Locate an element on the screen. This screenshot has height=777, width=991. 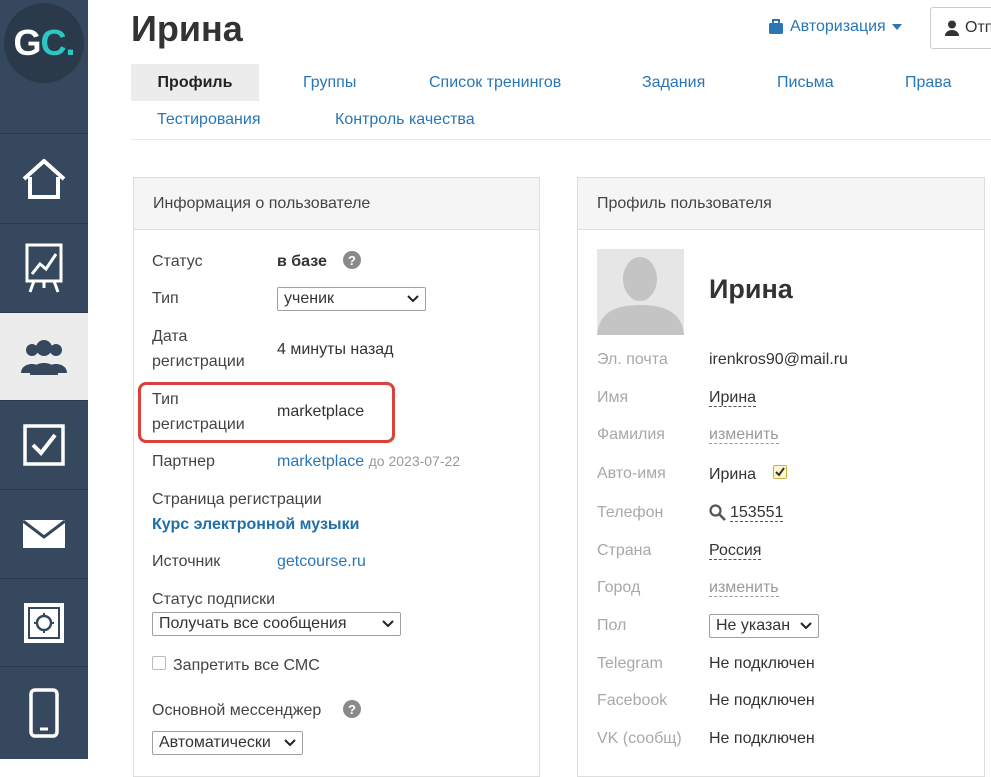
phone-value: 153551 is located at coordinates (757, 513).